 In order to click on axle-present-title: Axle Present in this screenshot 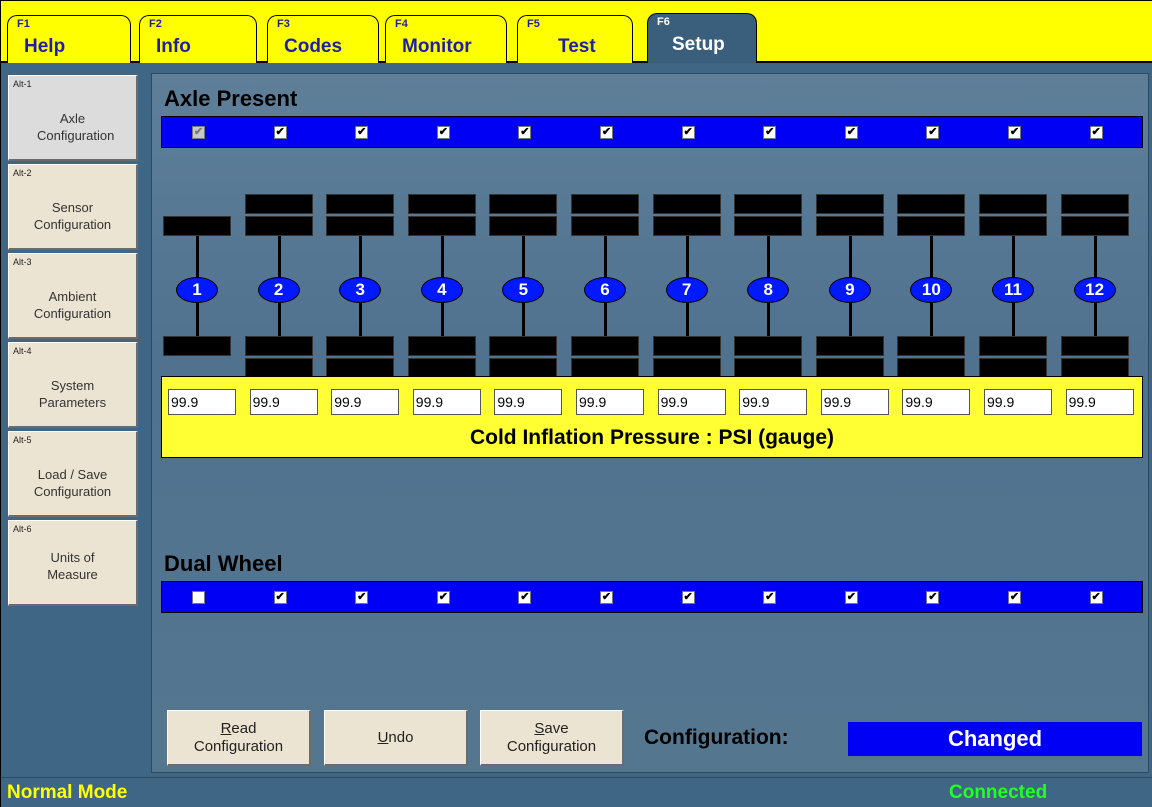, I will do `click(231, 98)`.